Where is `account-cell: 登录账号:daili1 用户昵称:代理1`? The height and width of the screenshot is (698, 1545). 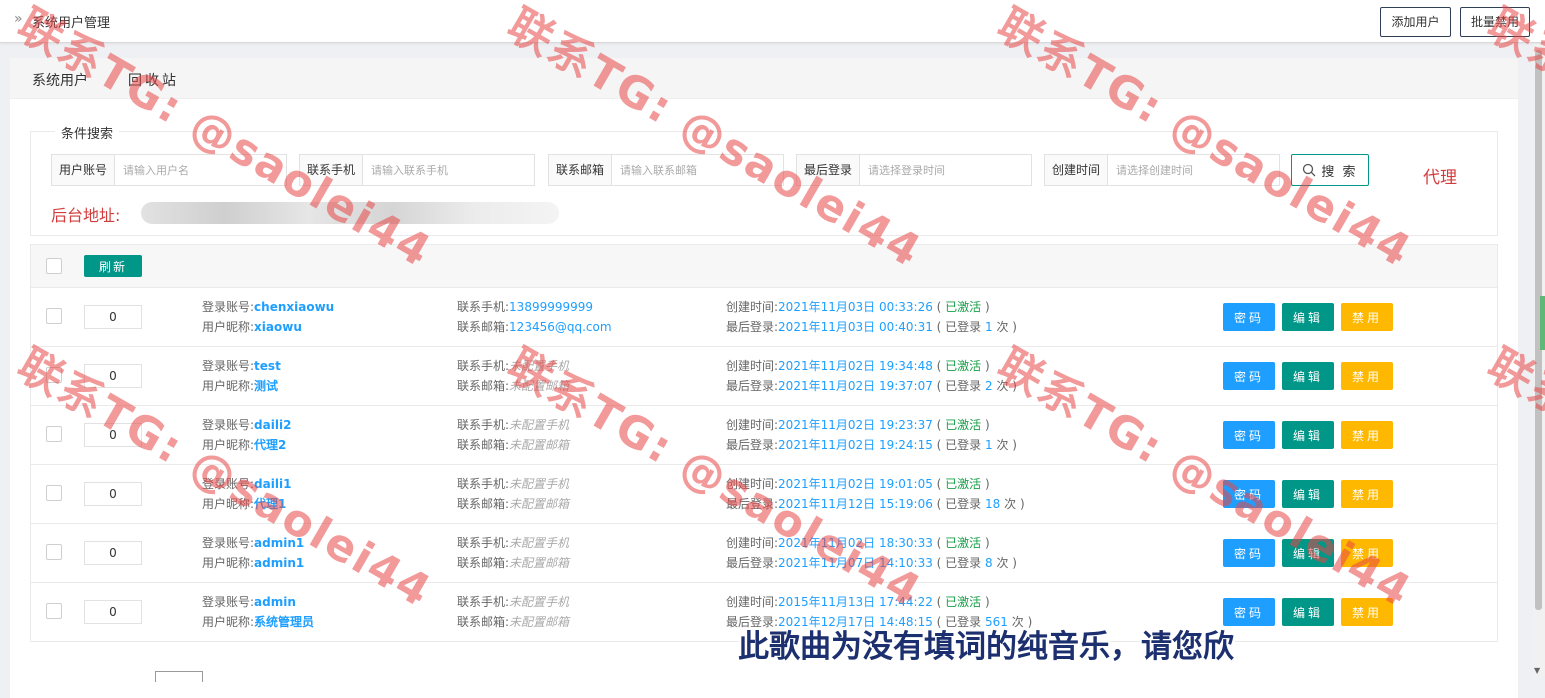
account-cell: 登录账号:daili1 用户昵称:代理1 is located at coordinates (246, 494).